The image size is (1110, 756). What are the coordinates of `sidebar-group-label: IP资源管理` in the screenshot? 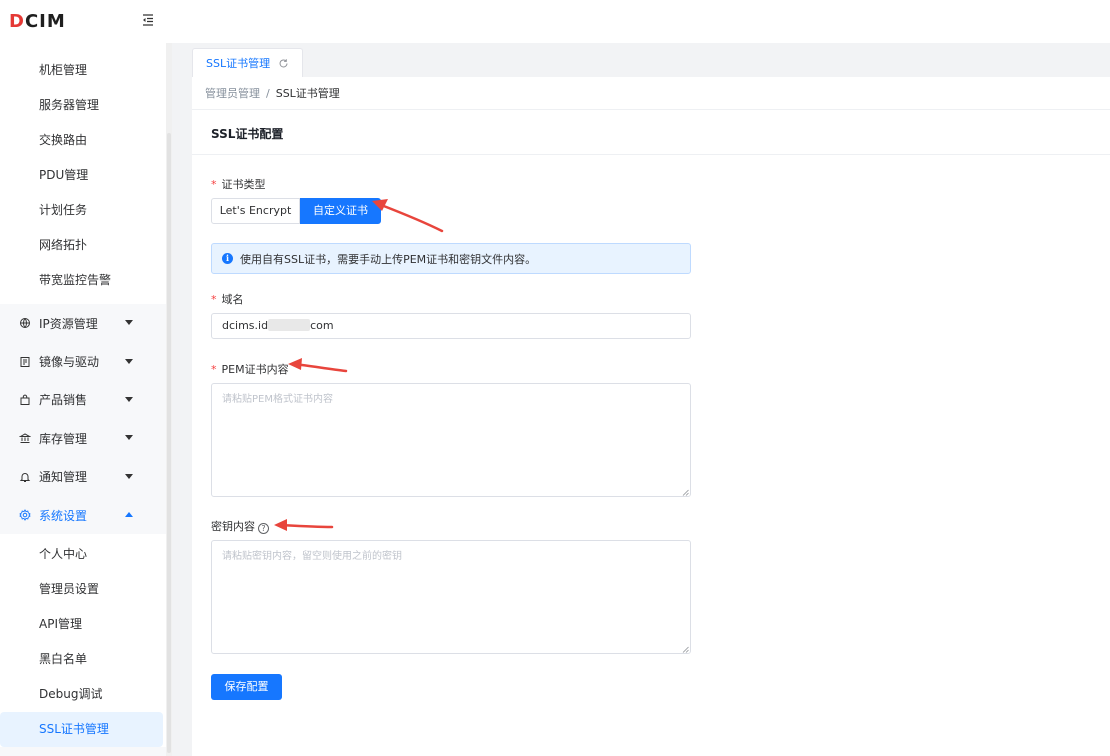 It's located at (68, 323).